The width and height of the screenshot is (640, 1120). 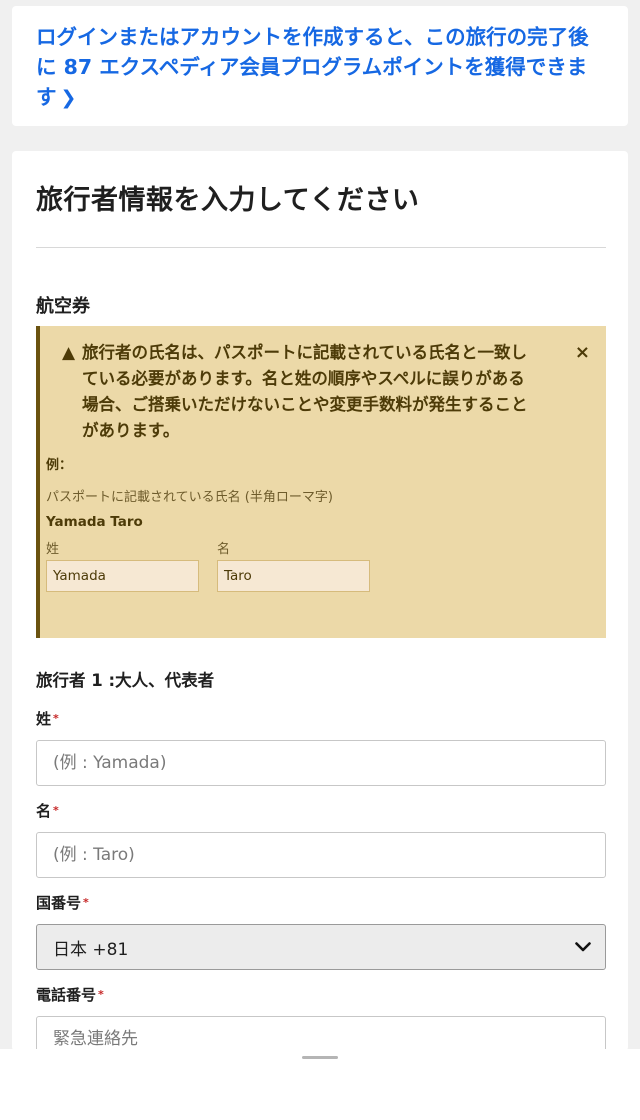 What do you see at coordinates (44, 719) in the screenshot?
I see `last-name-label-text: 姓` at bounding box center [44, 719].